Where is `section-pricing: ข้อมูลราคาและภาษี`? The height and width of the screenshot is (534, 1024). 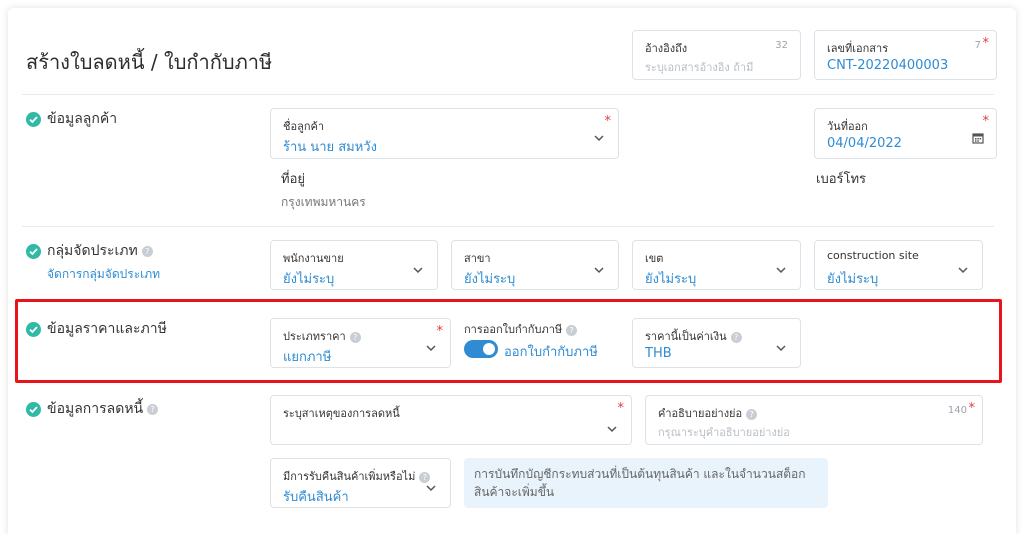 section-pricing: ข้อมูลราคาและภาษี is located at coordinates (96, 329).